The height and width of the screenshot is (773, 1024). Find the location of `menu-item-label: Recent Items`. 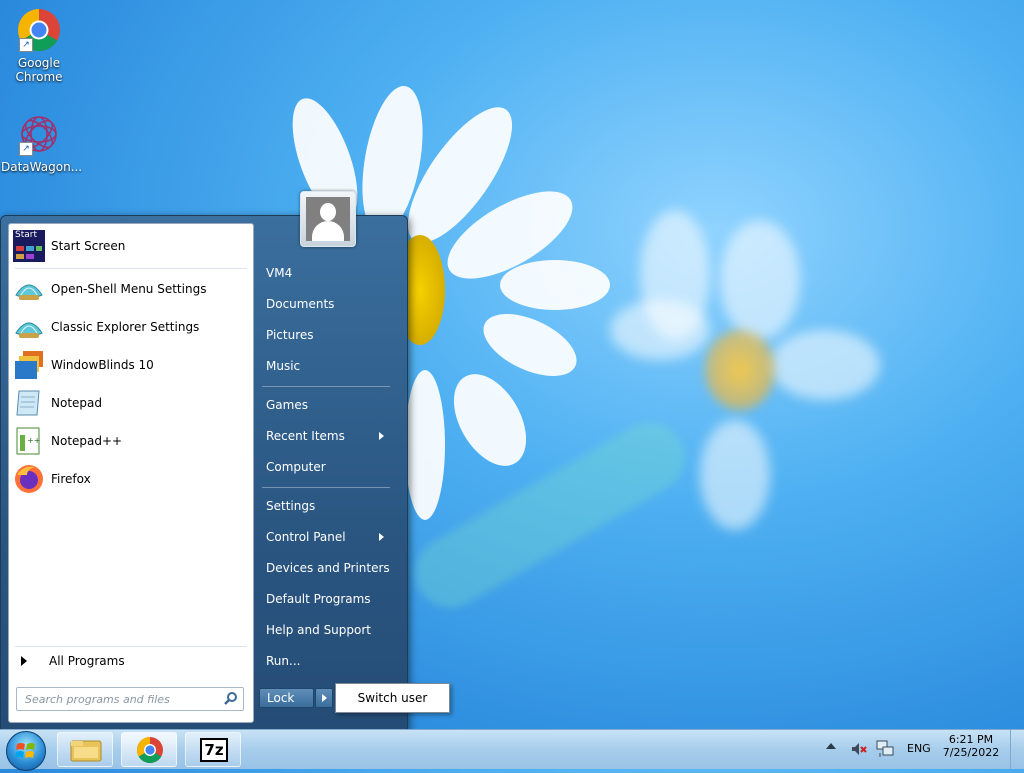

menu-item-label: Recent Items is located at coordinates (305, 436).